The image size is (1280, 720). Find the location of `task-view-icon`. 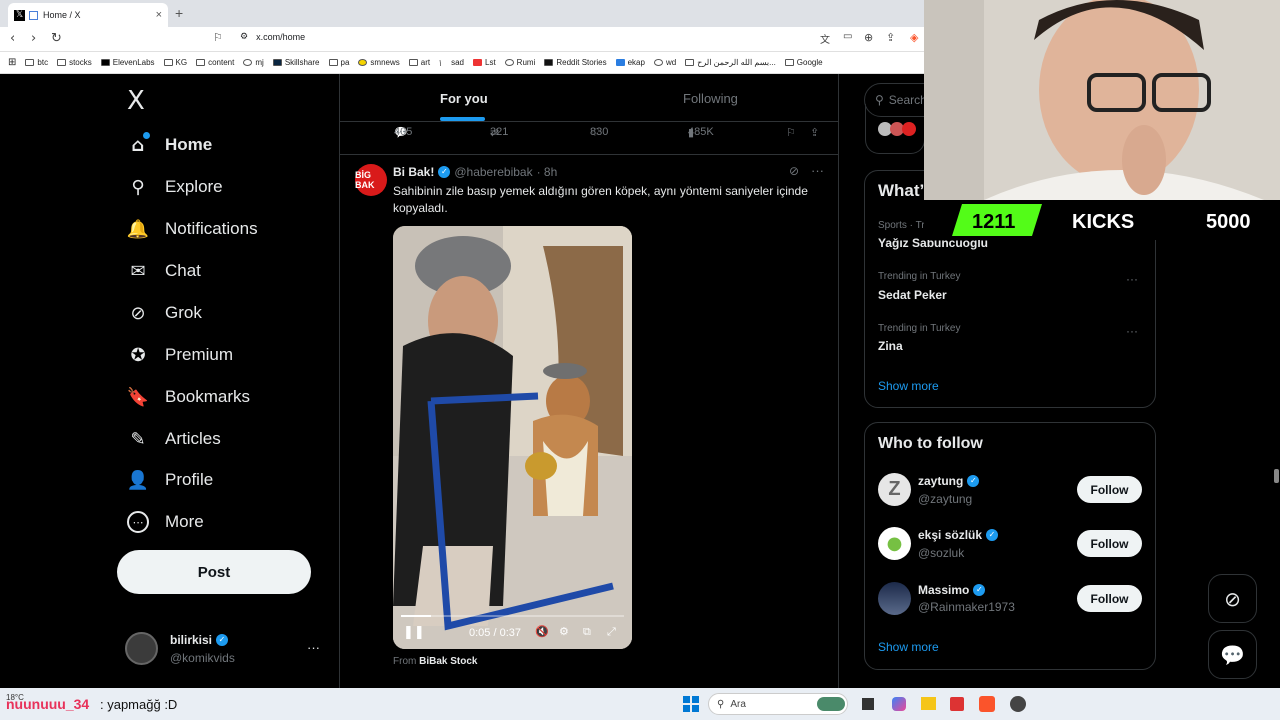

task-view-icon is located at coordinates (868, 704).